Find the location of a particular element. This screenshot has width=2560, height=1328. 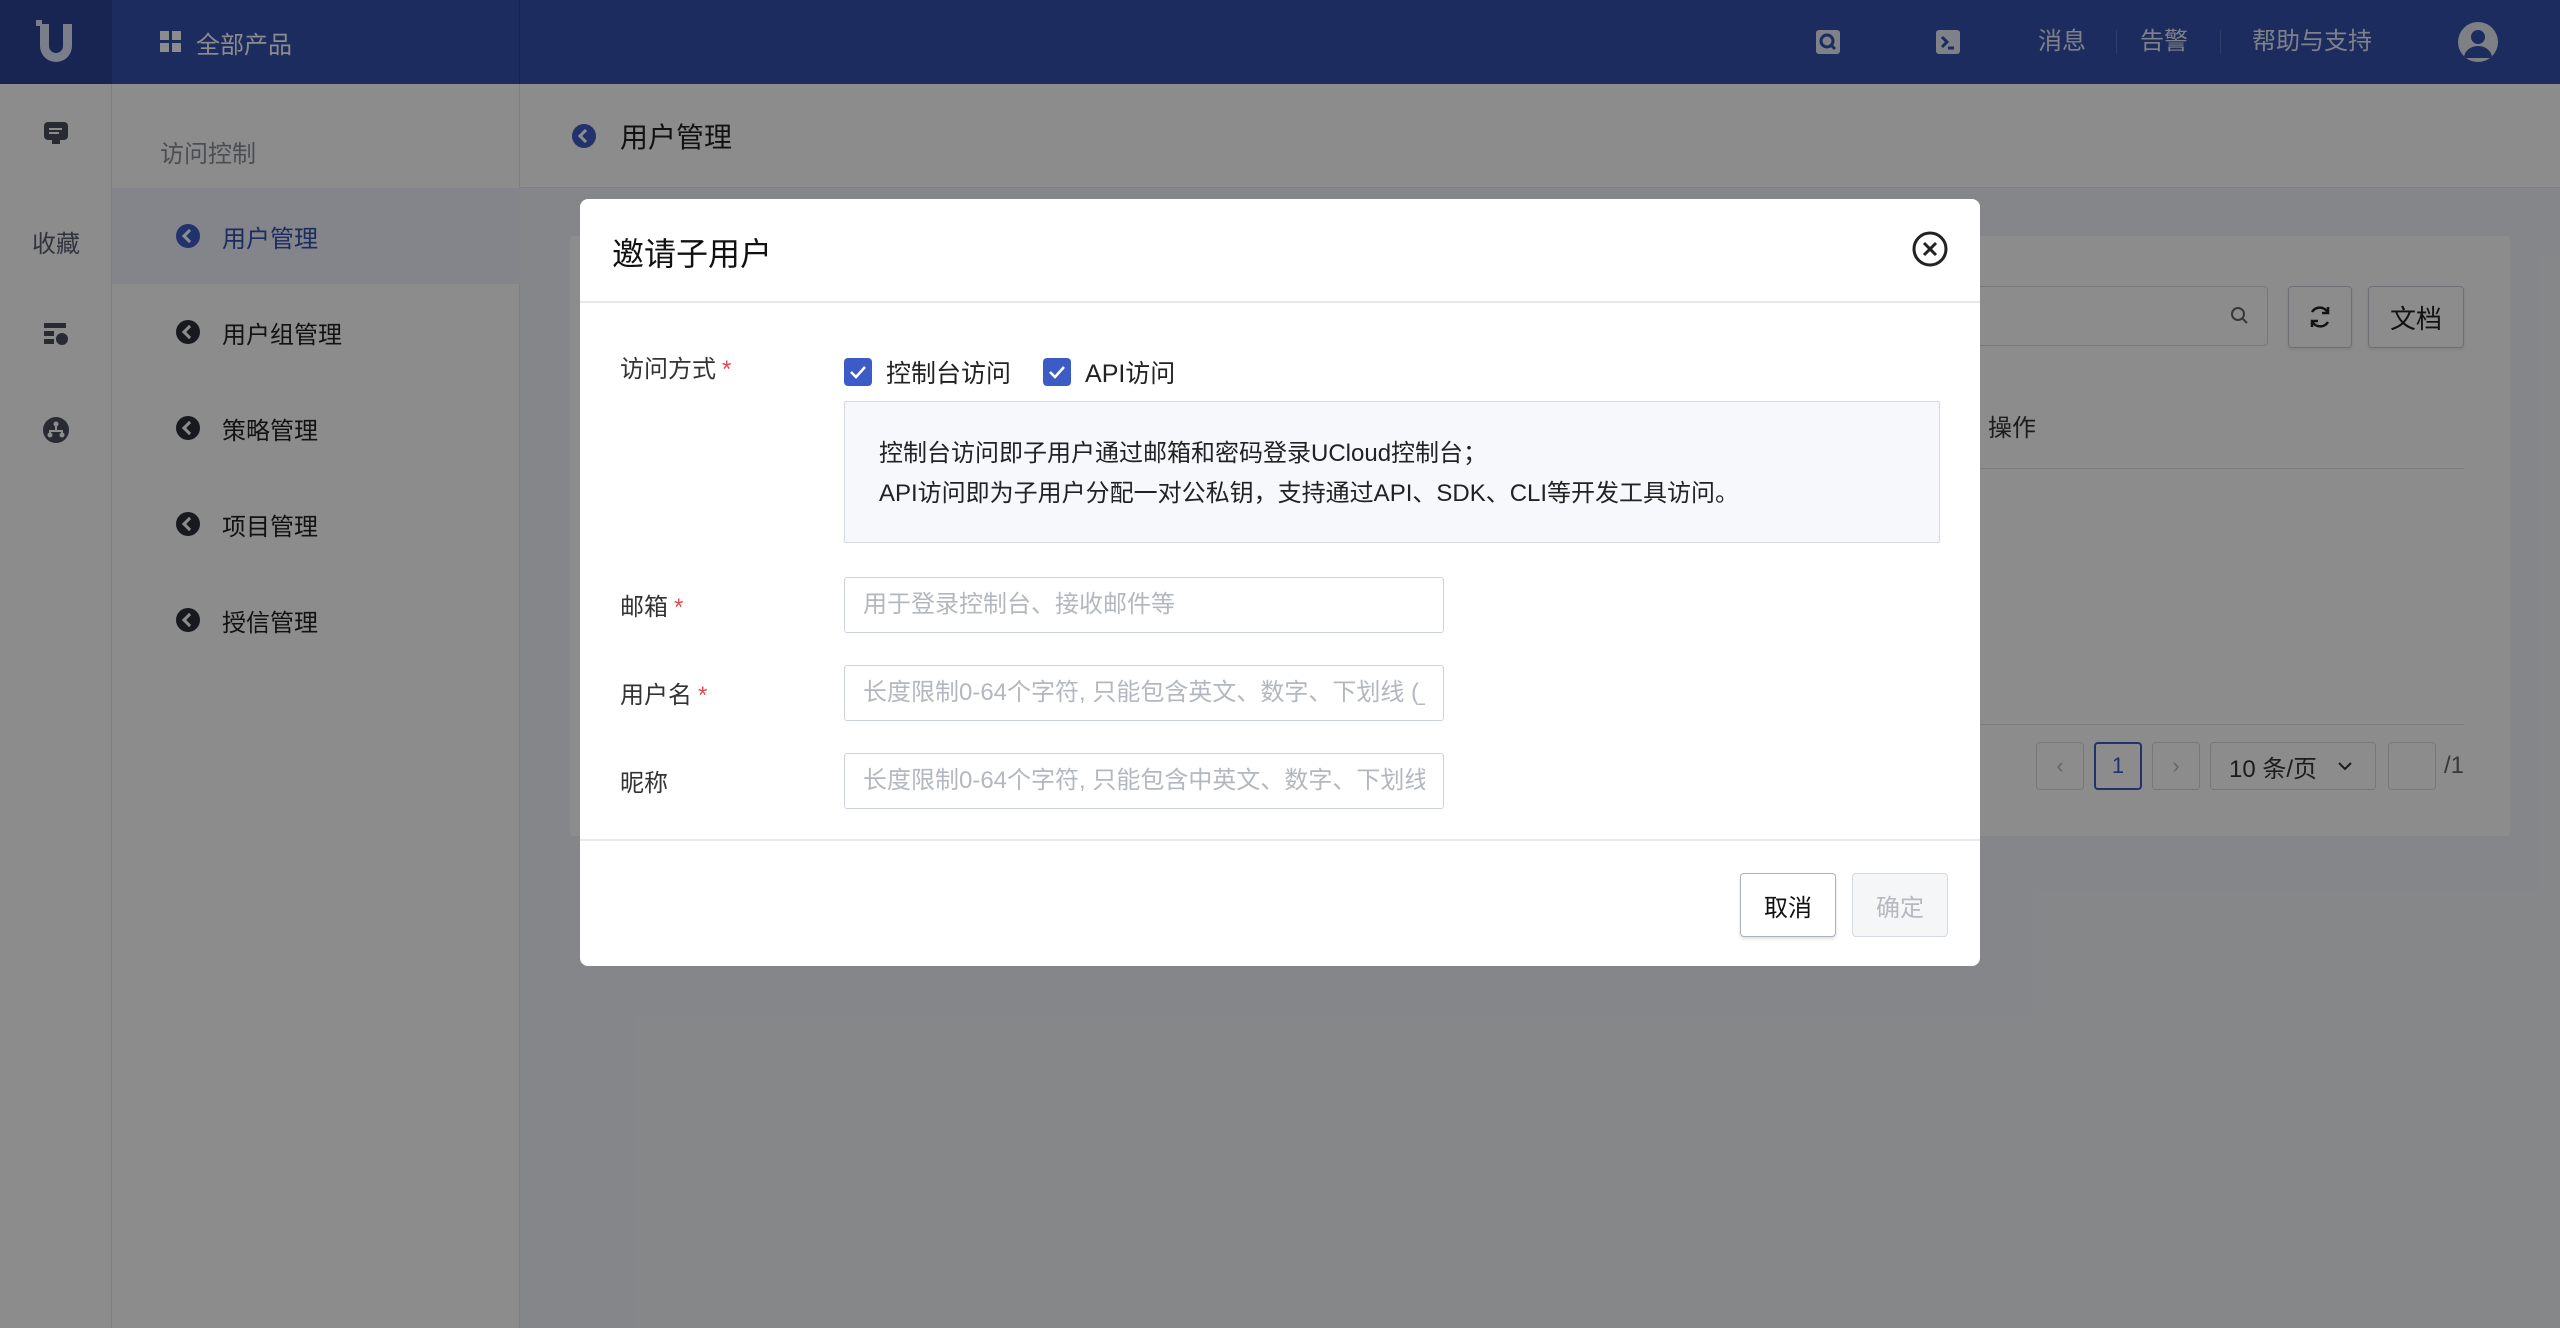

dialog-header: 邀请子用户 is located at coordinates (1280, 251).